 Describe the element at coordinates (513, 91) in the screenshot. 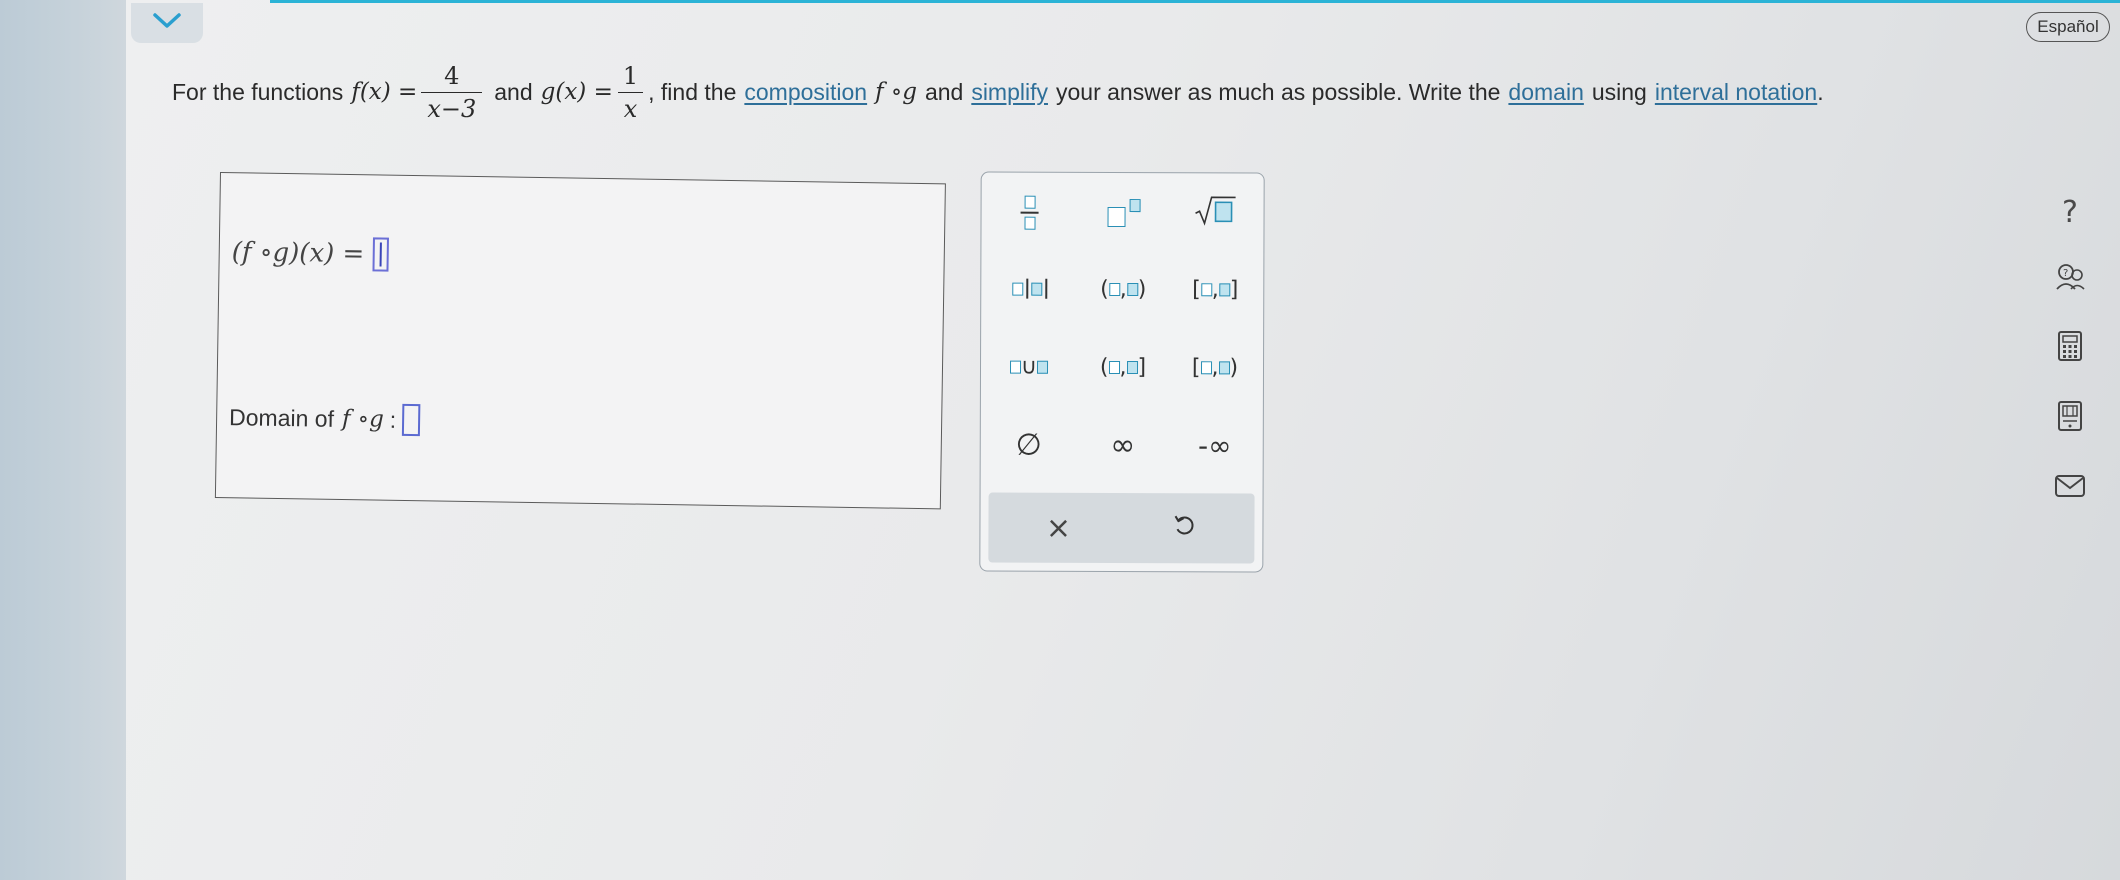

I see `question-and: and` at that location.